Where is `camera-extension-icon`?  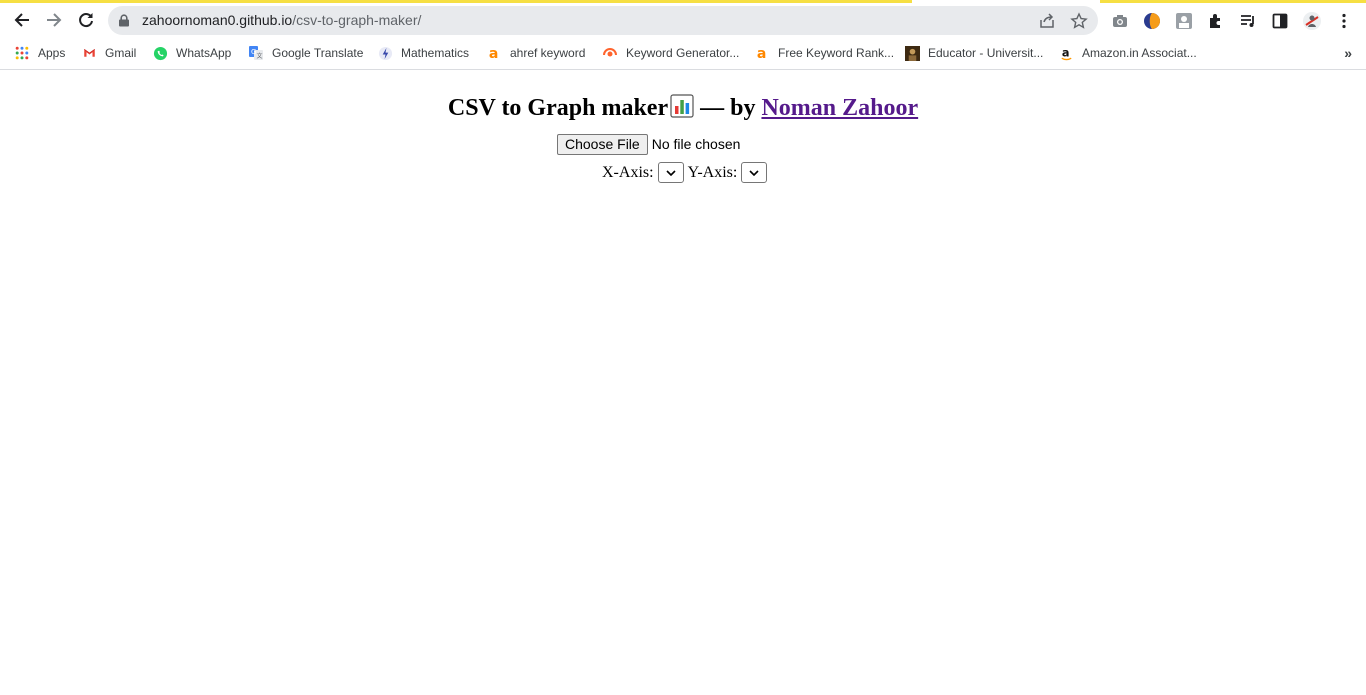 camera-extension-icon is located at coordinates (1120, 21).